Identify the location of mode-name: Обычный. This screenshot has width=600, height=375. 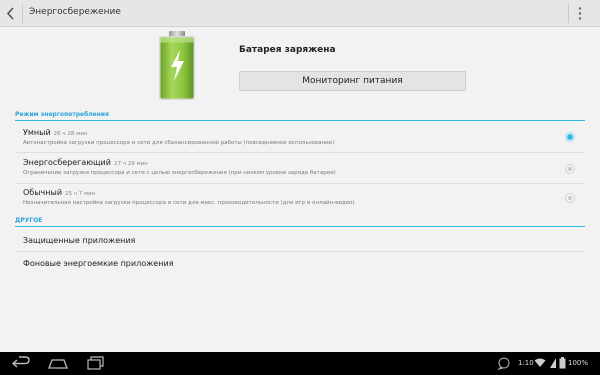
(43, 192).